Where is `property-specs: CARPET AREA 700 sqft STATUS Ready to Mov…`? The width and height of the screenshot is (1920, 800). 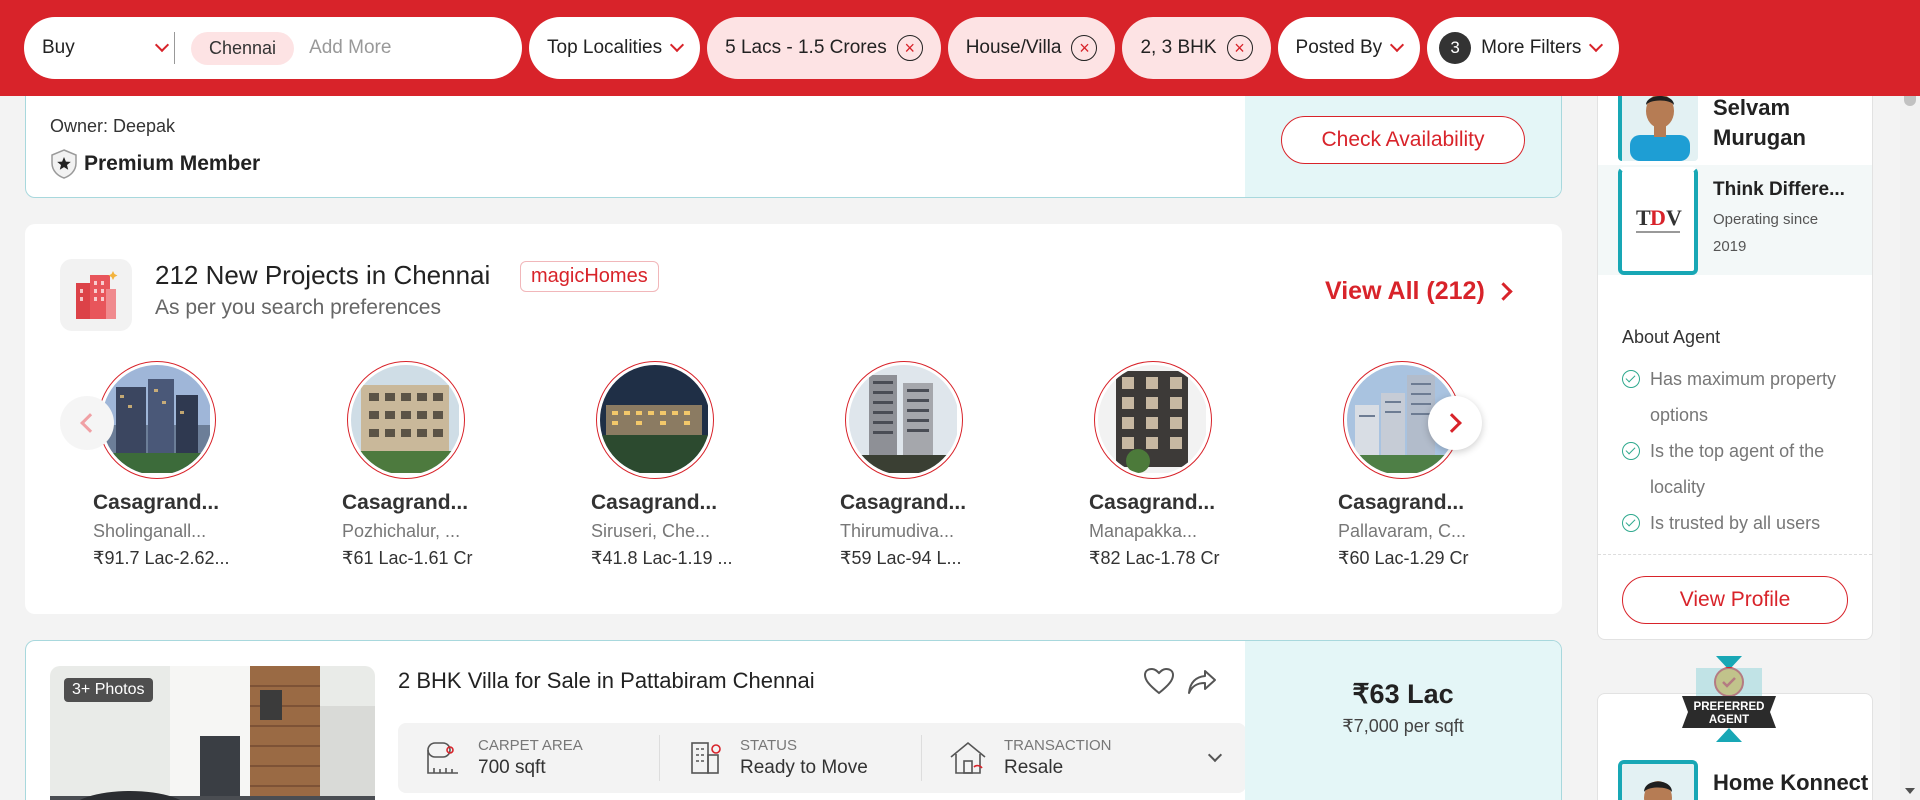
property-specs: CARPET AREA 700 sqft STATUS Ready to Mov… is located at coordinates (822, 758).